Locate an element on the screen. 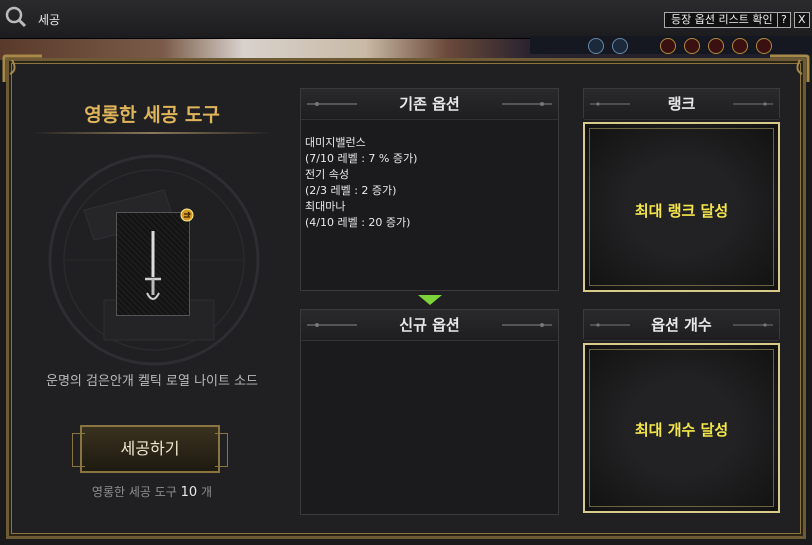  option-line: (7/10 레벨 : 7 % 증가) is located at coordinates (361, 158).